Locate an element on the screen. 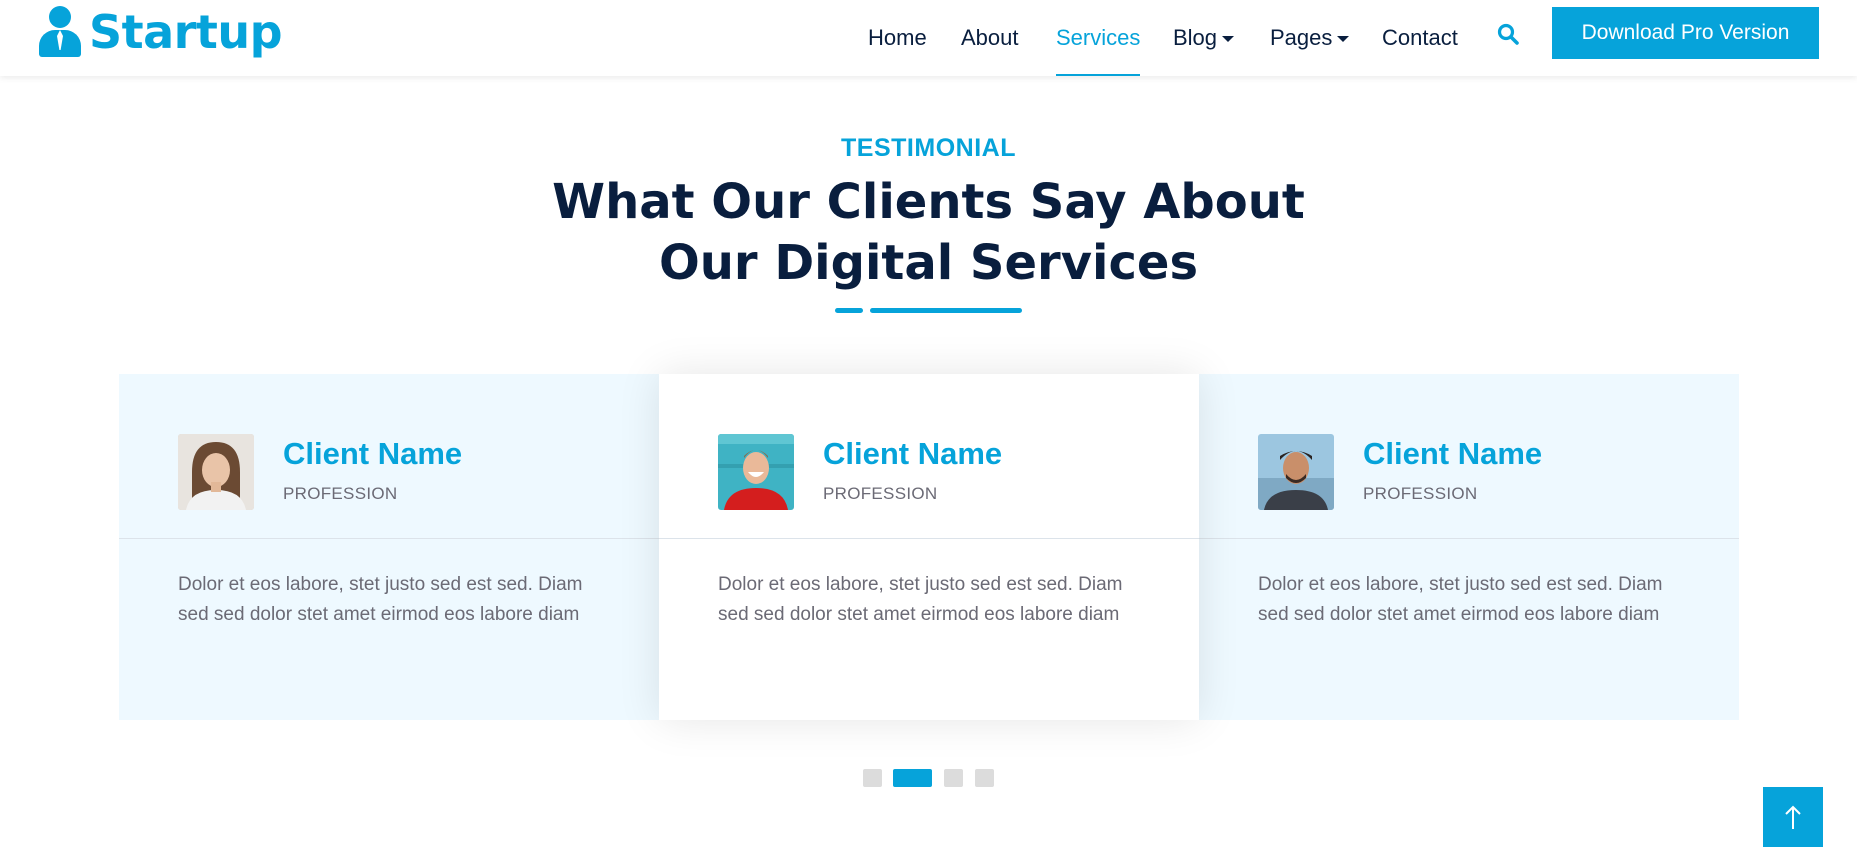 The image size is (1857, 861). nav-blog: Blog is located at coordinates (1204, 38).